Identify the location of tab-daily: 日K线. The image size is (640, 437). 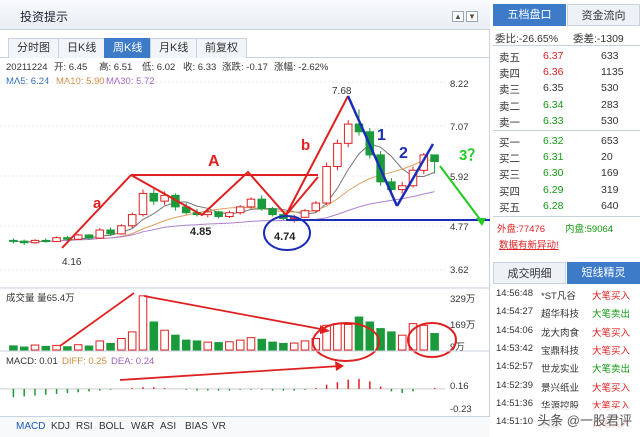
(82, 48).